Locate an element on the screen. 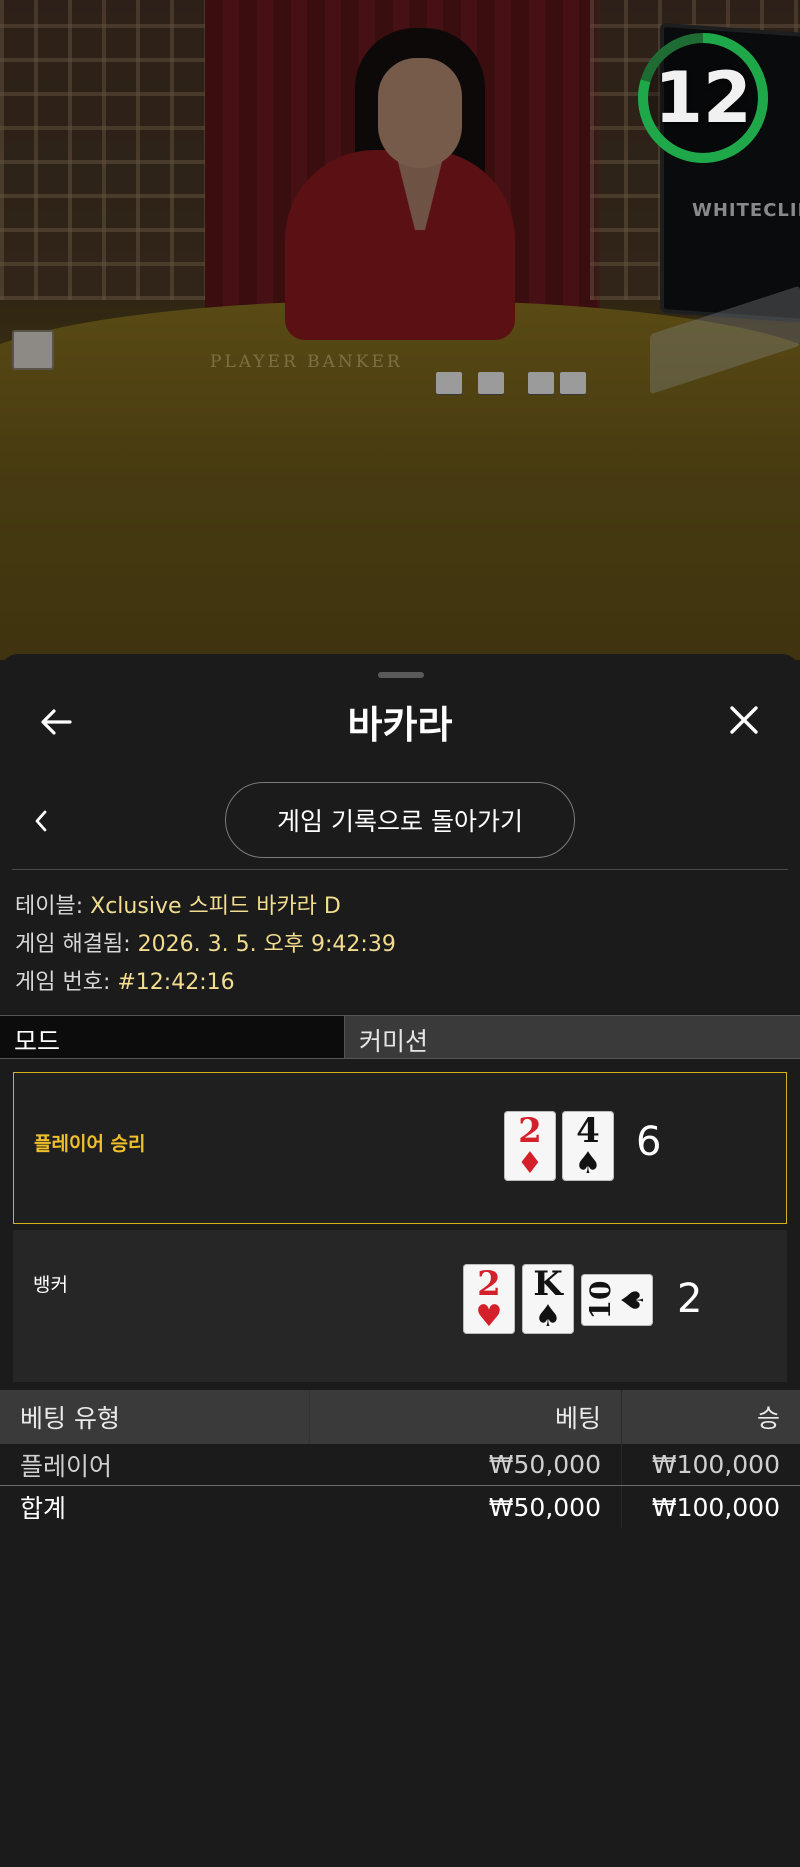 The image size is (800, 1867). banker-label: 뱅커 is located at coordinates (50, 1285).